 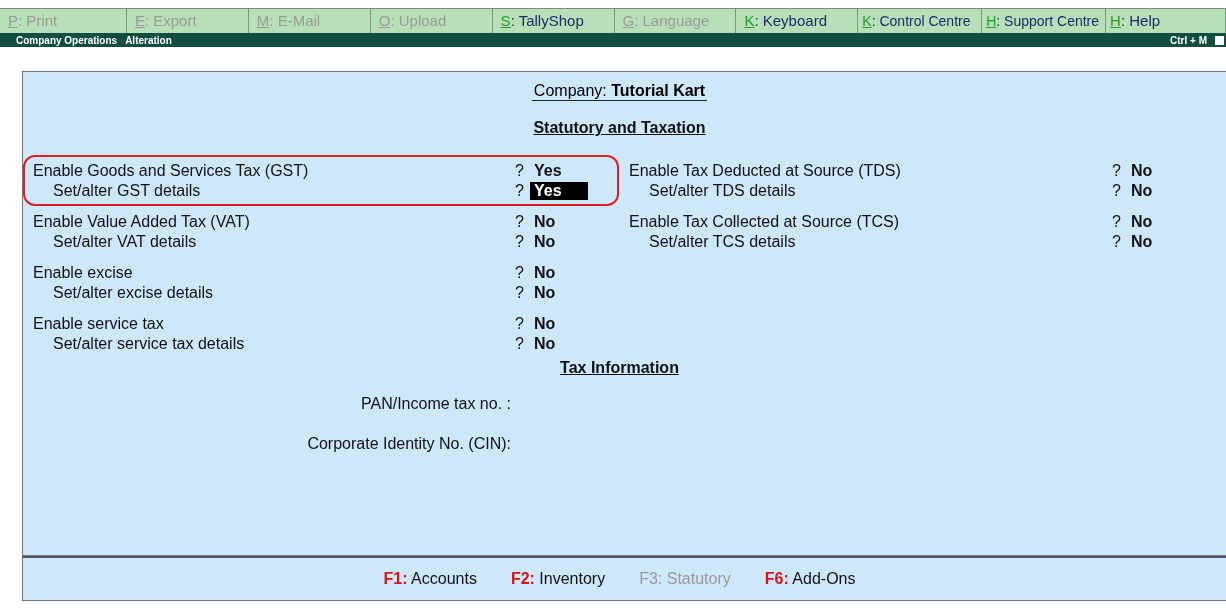 I want to click on minimize-icon, so click(x=1219, y=40).